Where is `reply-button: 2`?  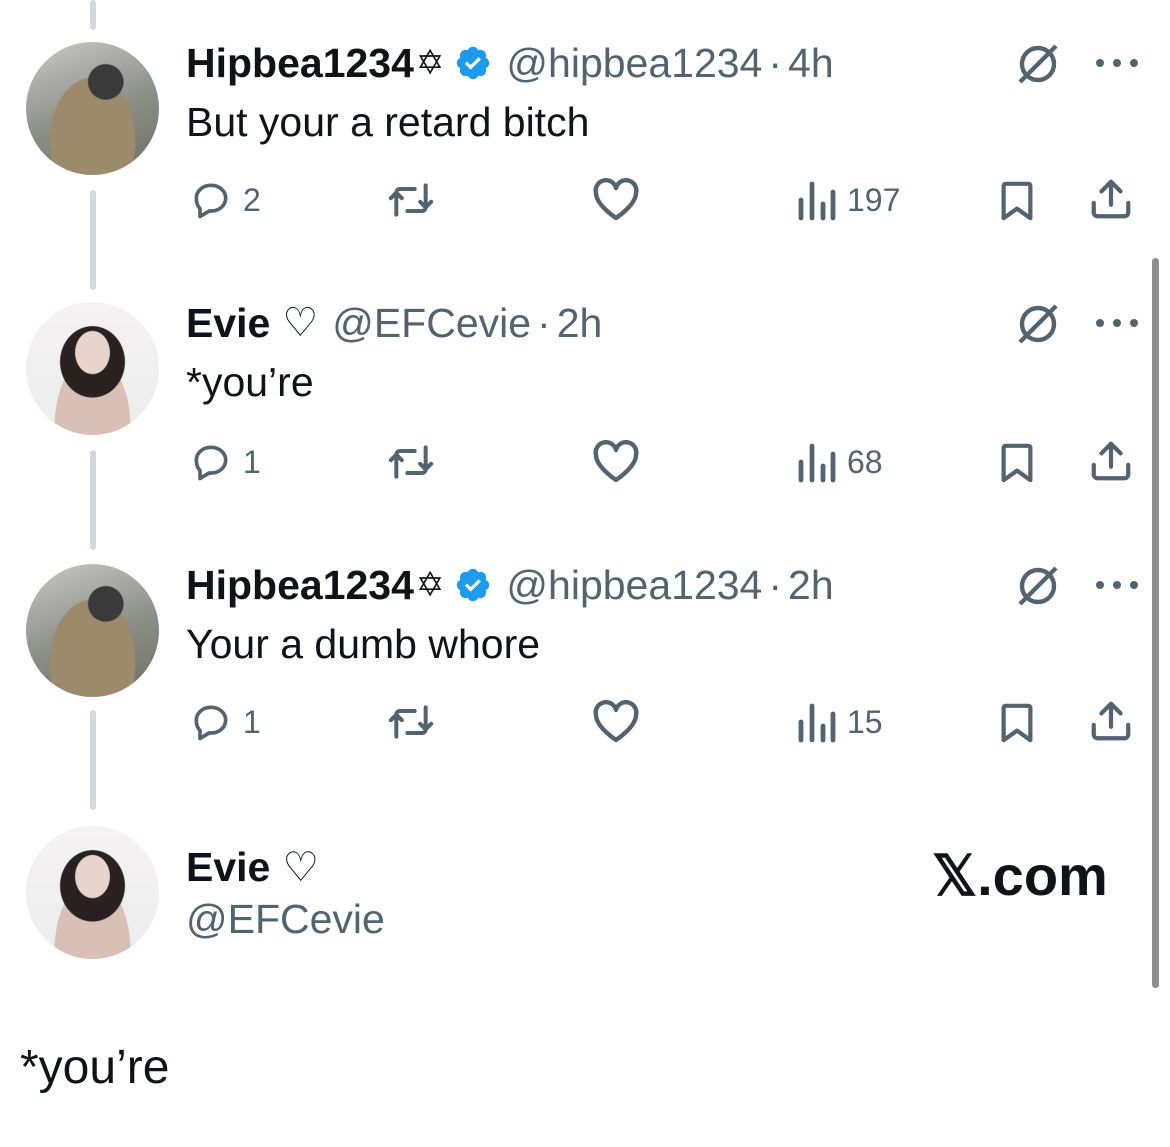 reply-button: 2 is located at coordinates (225, 200).